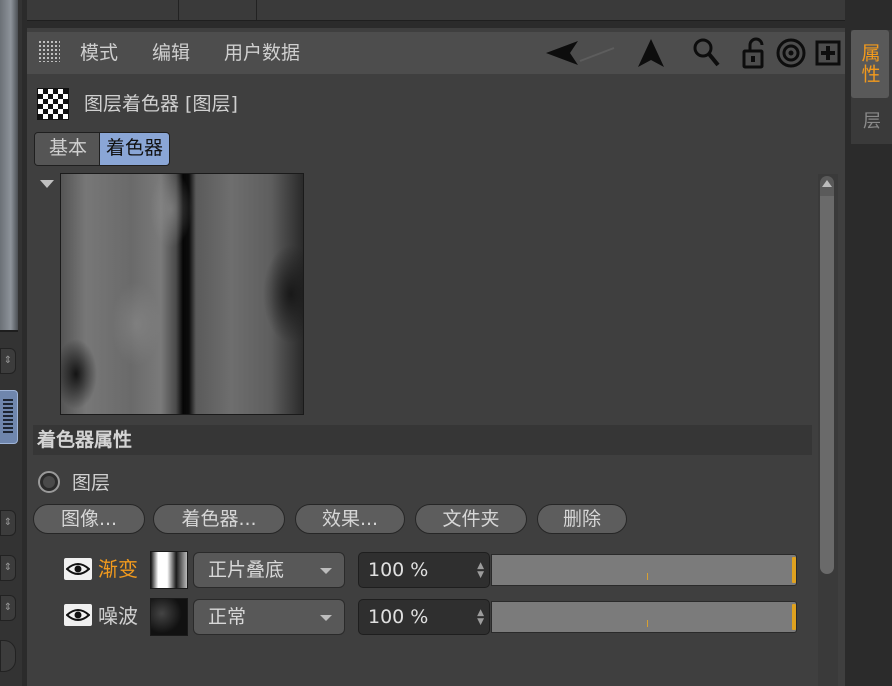  I want to click on left-active-tool-button, so click(9, 417).